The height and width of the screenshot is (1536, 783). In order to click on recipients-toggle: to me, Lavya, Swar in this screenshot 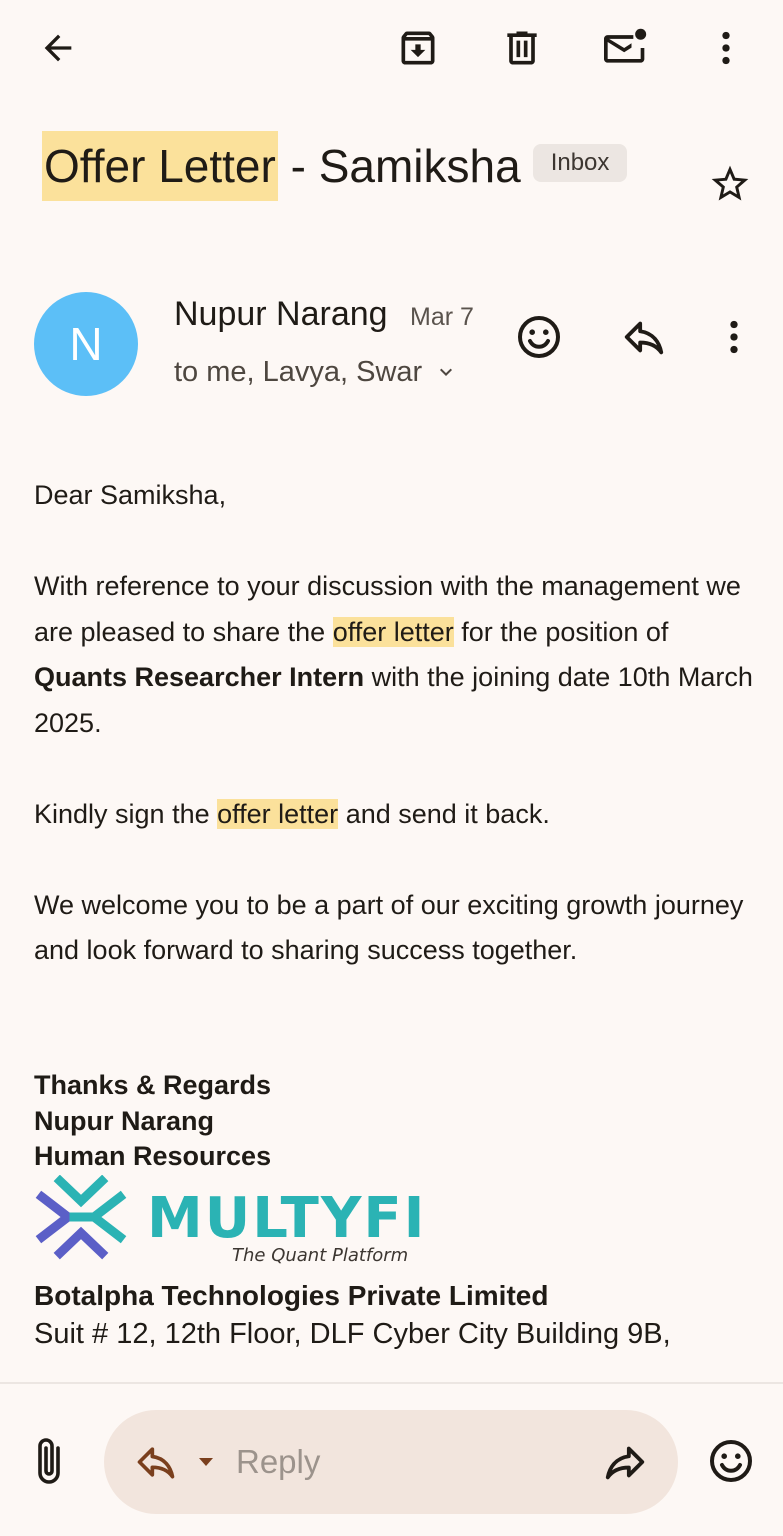, I will do `click(316, 372)`.